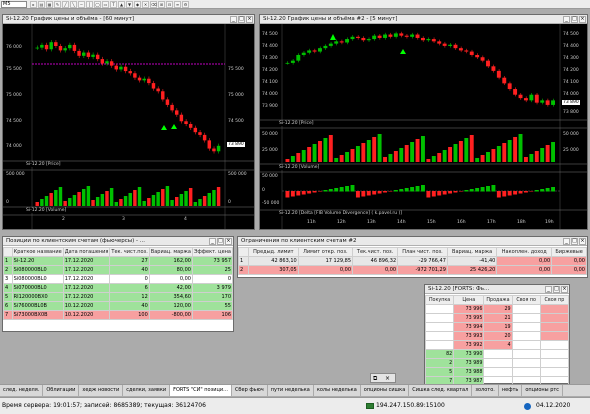 The image size is (590, 414). I want to click on col-own-sell: Своя пр, so click(554, 300).